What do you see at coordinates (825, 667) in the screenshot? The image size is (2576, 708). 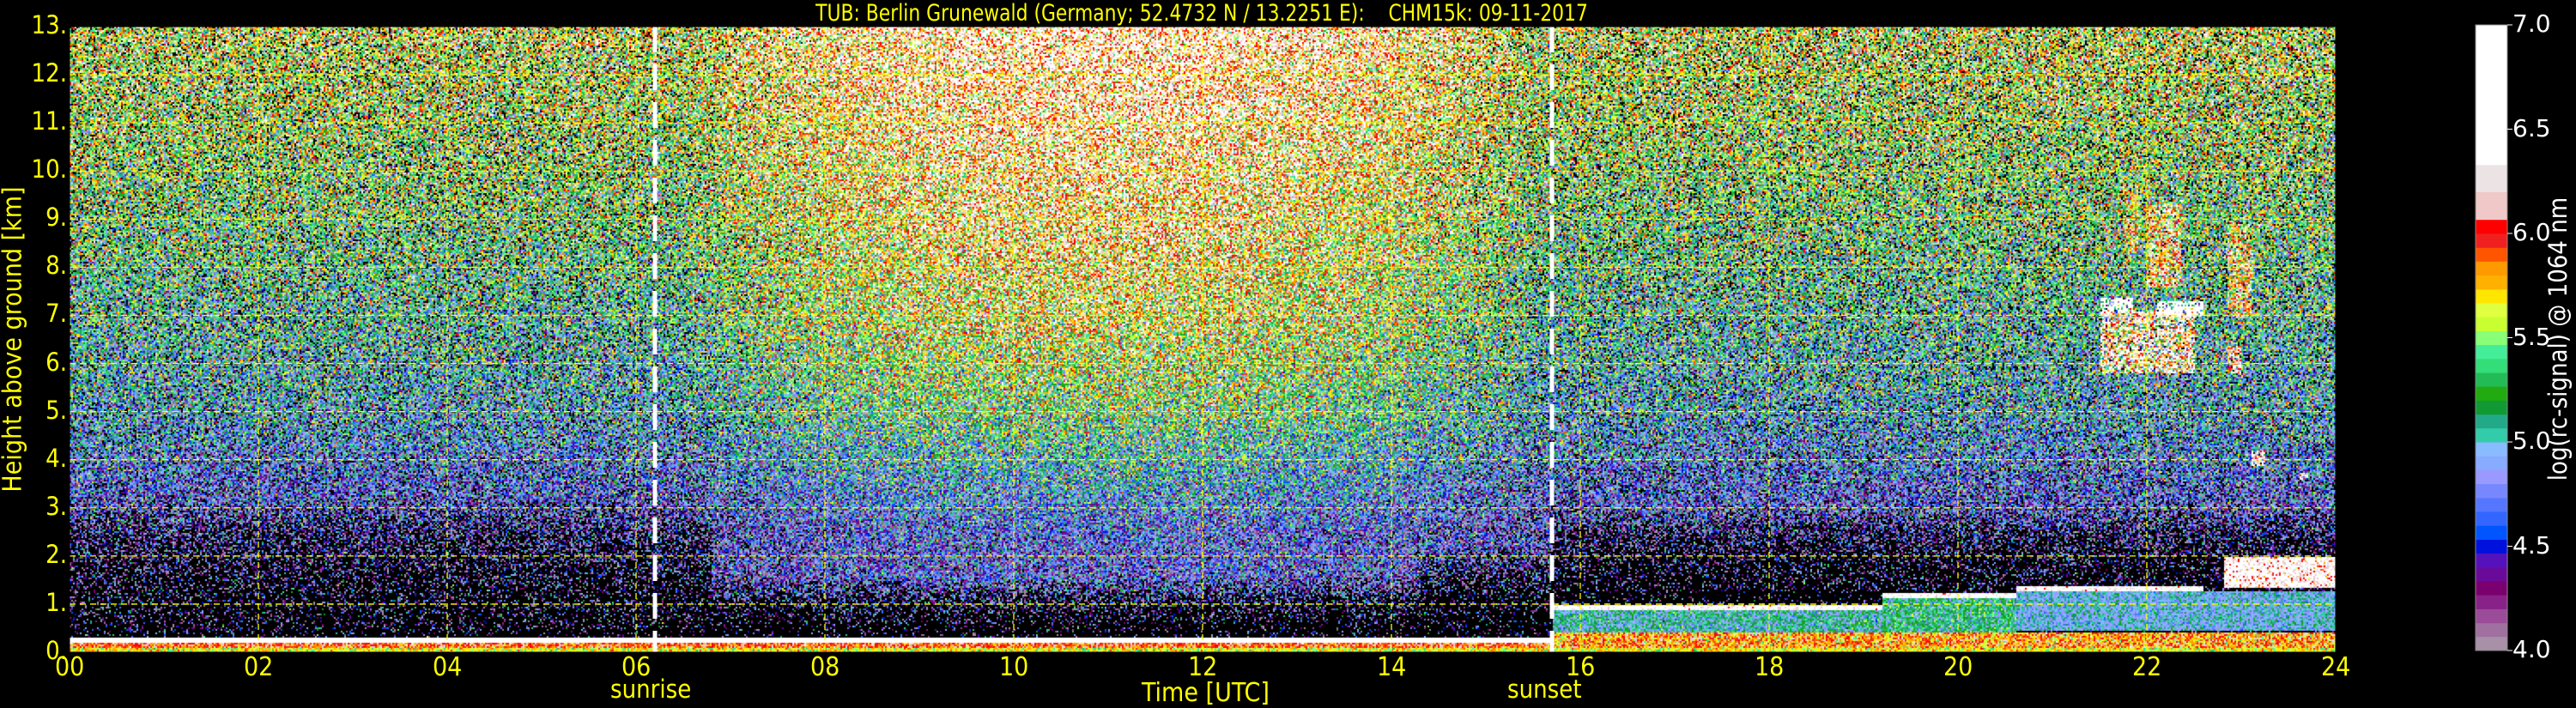 I see `x-tick-label: 08` at bounding box center [825, 667].